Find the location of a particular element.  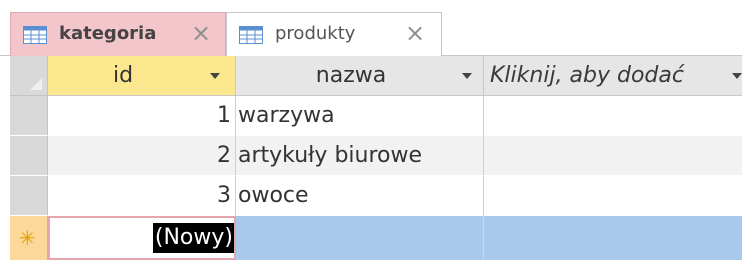

cell-value: artykuły biurowe is located at coordinates (330, 155).